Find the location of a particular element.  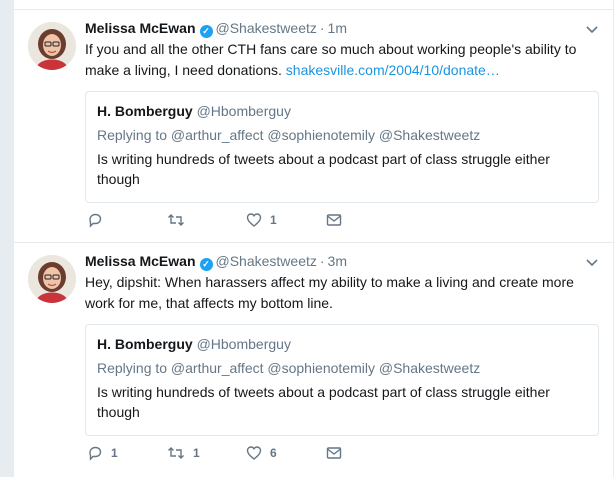

retweet-button: 1 is located at coordinates (183, 453).